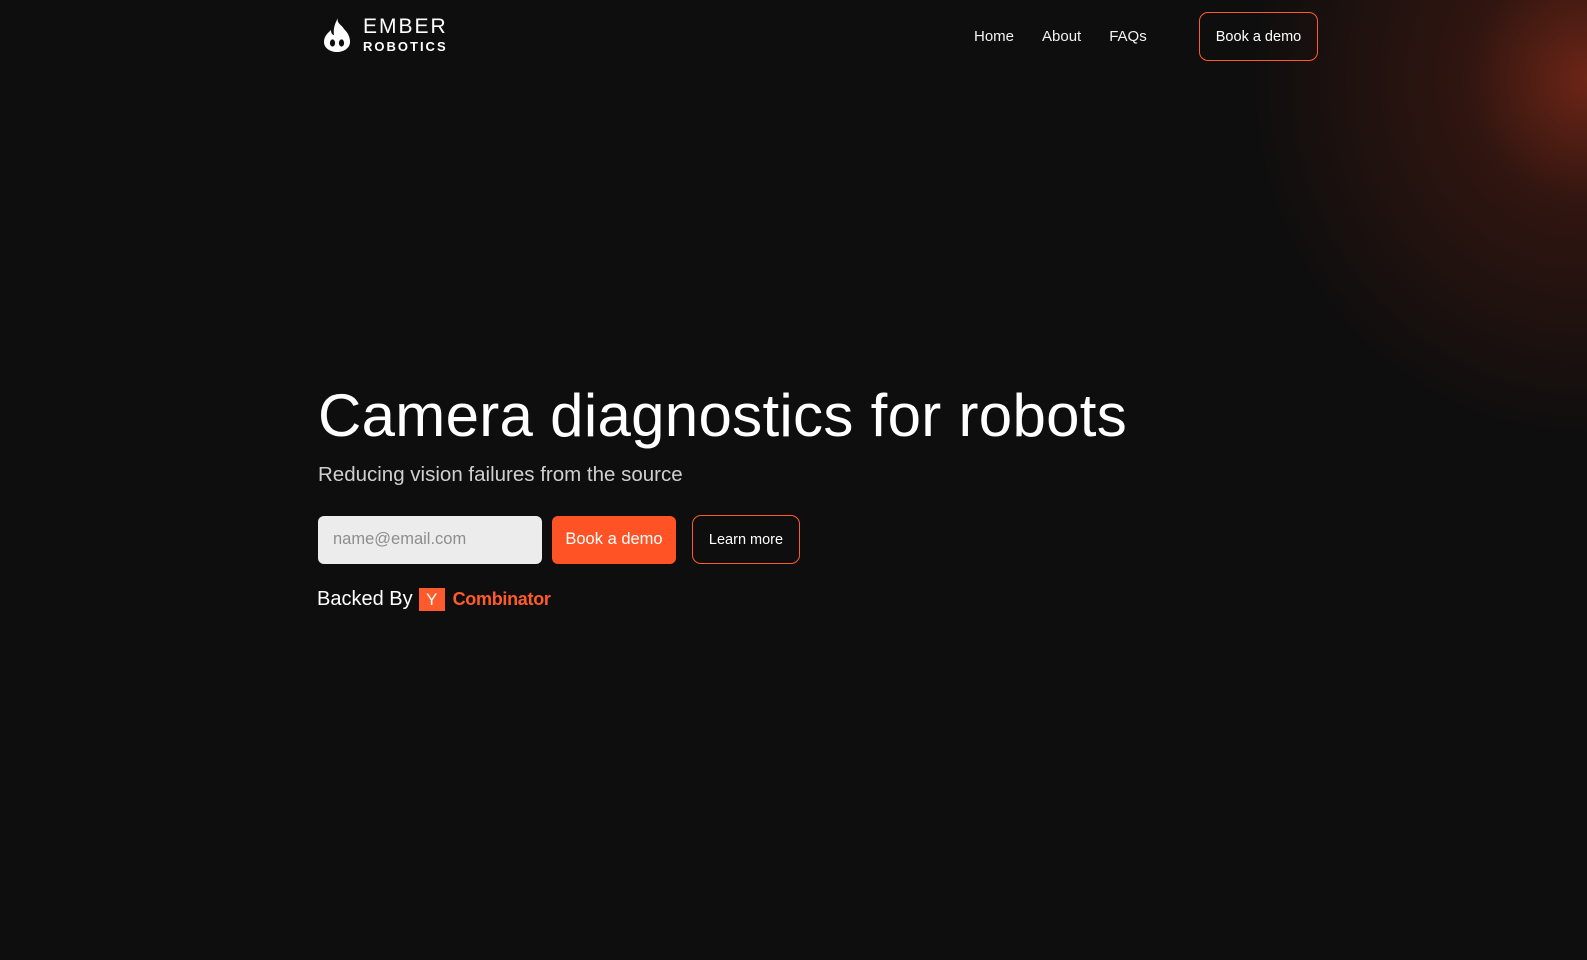 The image size is (1587, 960). I want to click on hero-subtitle: Reducing vision failures from the source, so click(500, 474).